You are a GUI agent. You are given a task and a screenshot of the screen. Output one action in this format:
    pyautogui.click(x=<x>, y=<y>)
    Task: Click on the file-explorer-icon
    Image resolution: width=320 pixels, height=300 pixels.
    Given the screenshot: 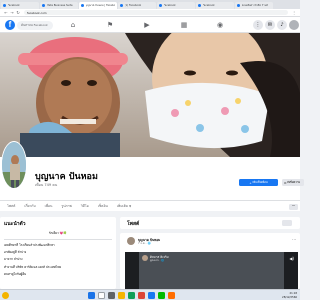 What is the action you would take?
    pyautogui.click(x=121, y=295)
    